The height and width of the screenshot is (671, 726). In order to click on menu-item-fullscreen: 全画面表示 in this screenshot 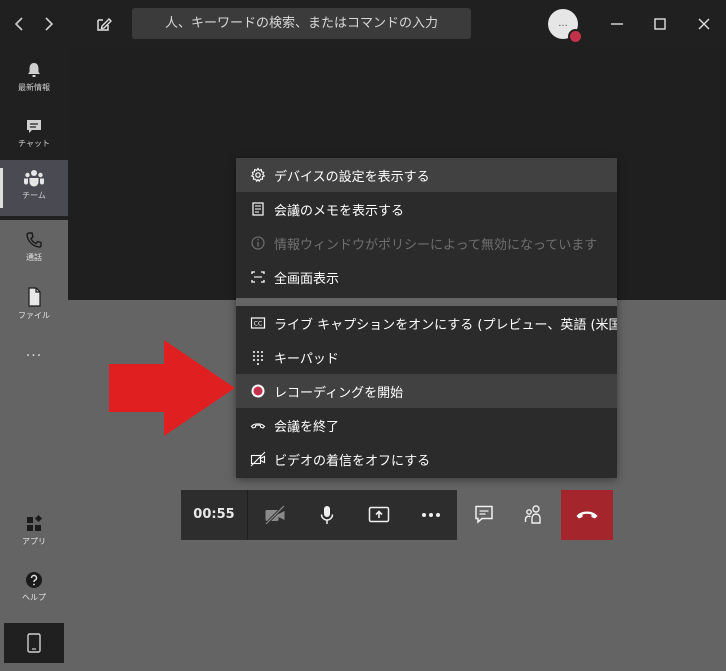, I will do `click(426, 277)`.